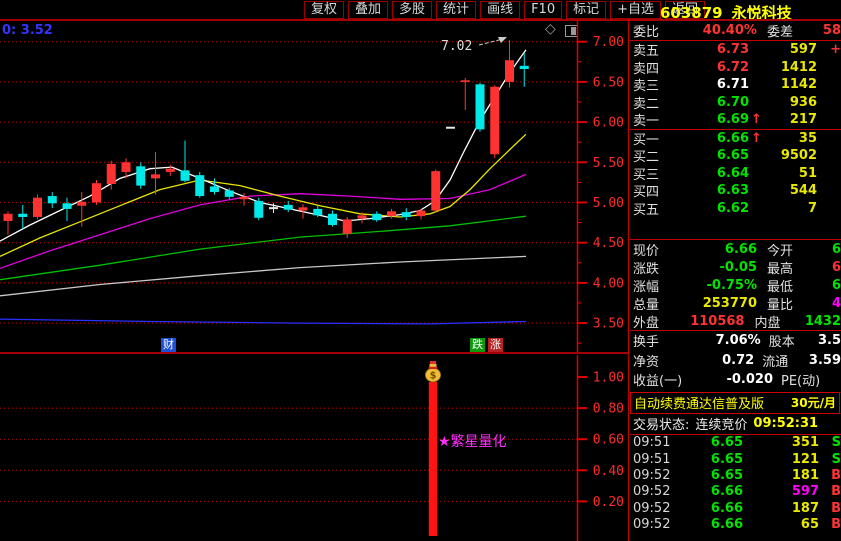 The width and height of the screenshot is (841, 541). I want to click on ask-row: 卖一 6.69 ↑ 217, so click(735, 120).